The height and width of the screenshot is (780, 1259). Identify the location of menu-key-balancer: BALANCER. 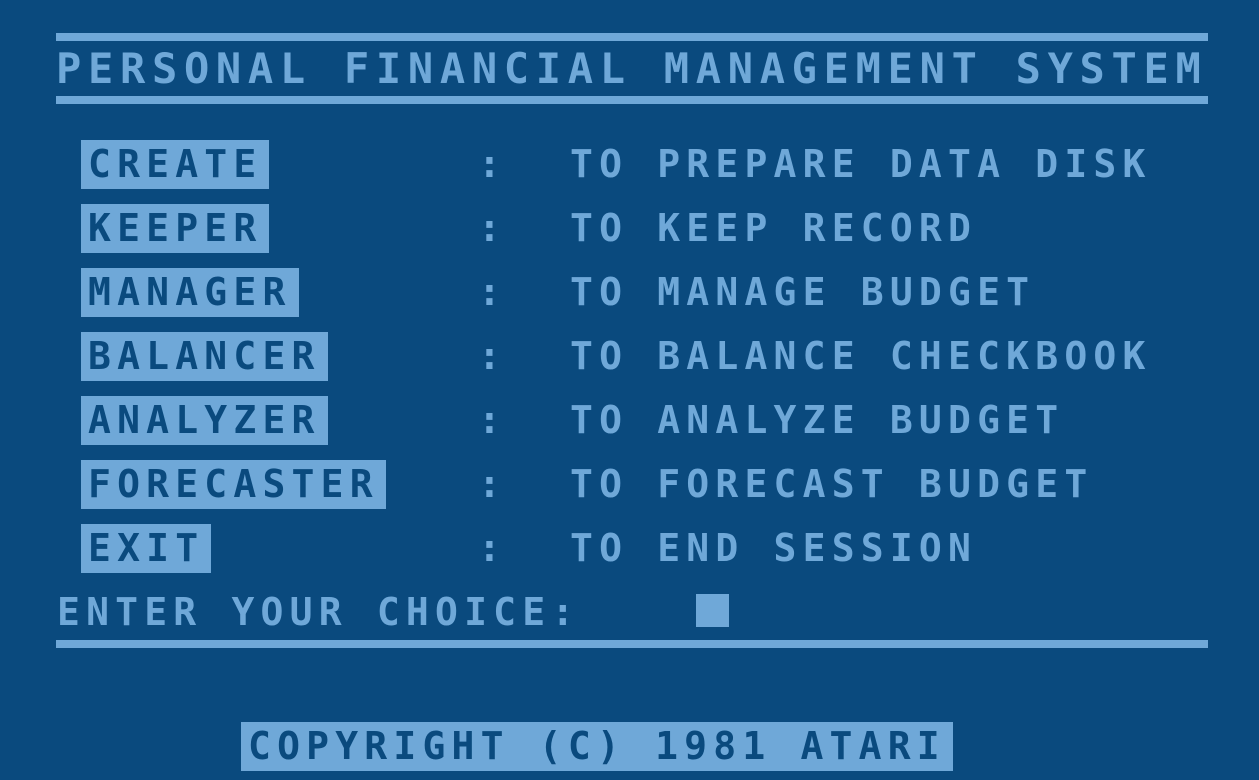
(204, 356).